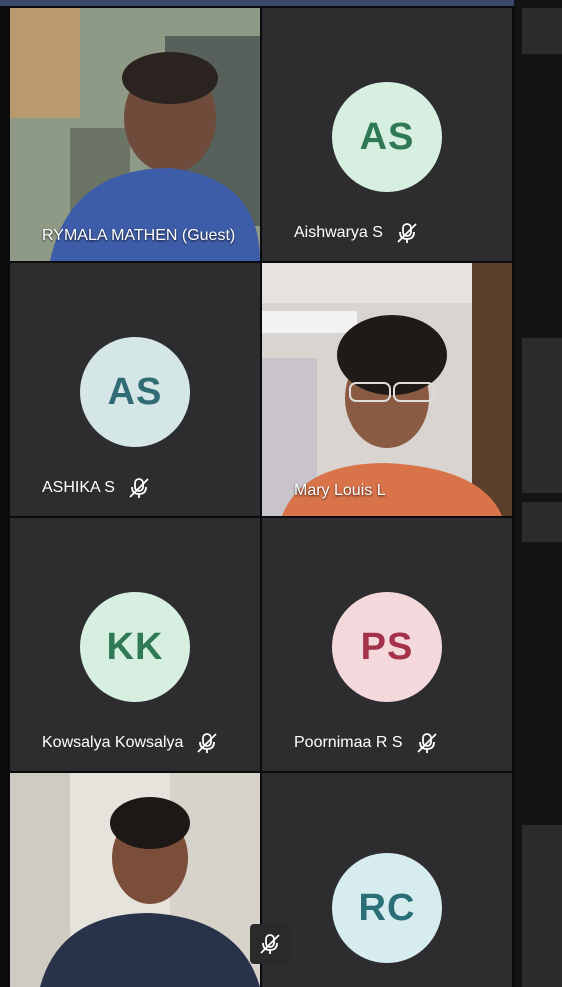 The width and height of the screenshot is (562, 987). I want to click on participant-name: ASHIKA S, so click(78, 487).